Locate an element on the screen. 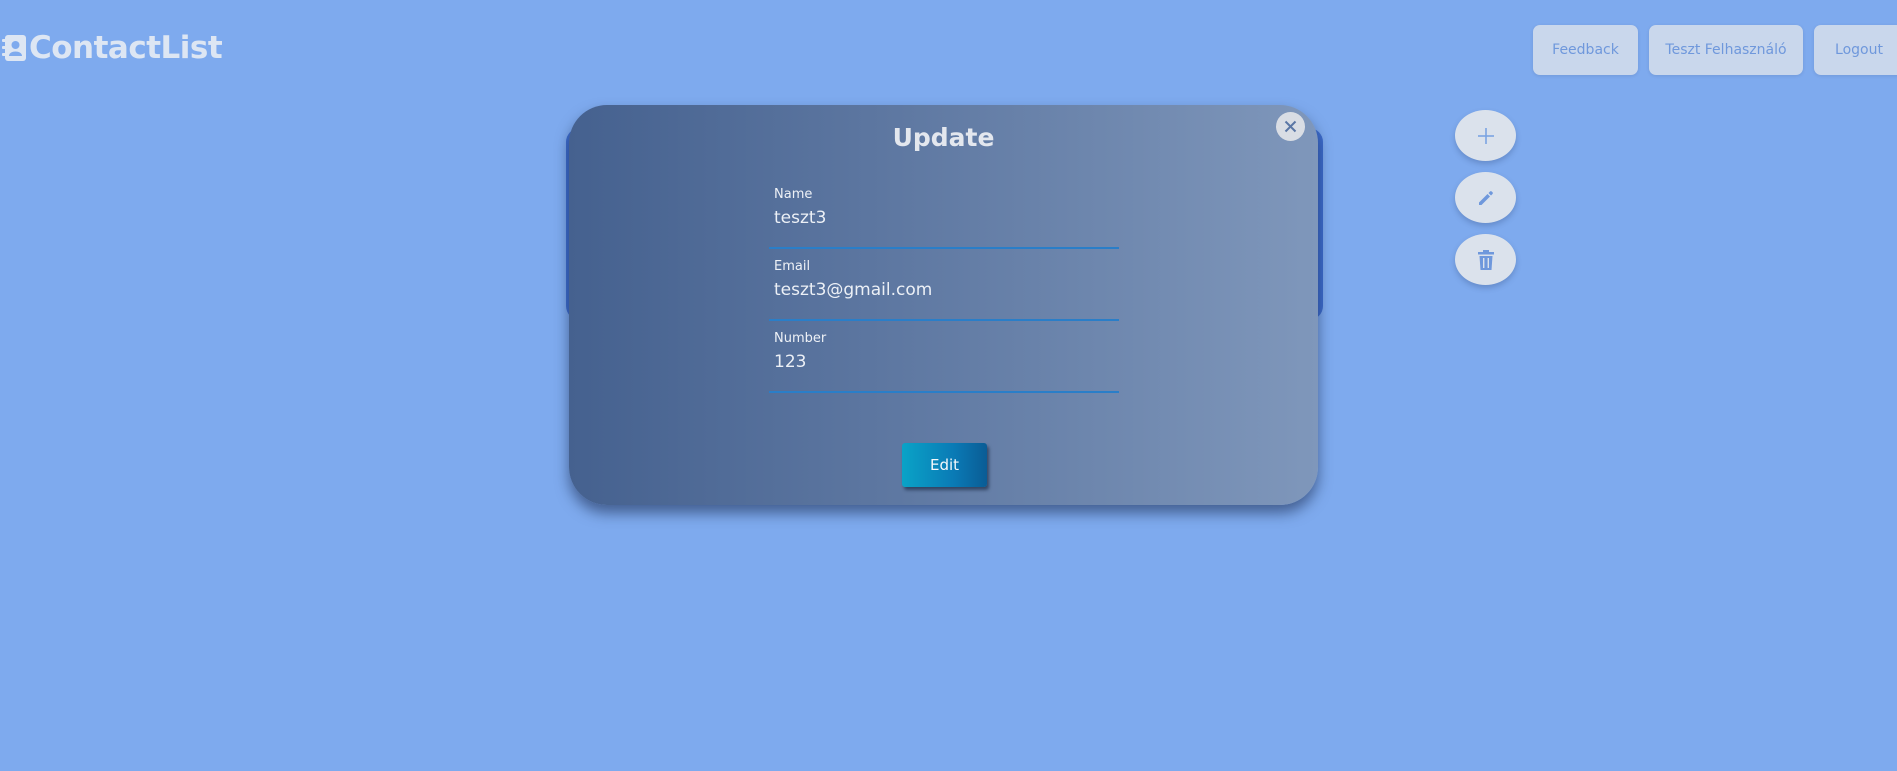  trash-icon is located at coordinates (1485, 259).